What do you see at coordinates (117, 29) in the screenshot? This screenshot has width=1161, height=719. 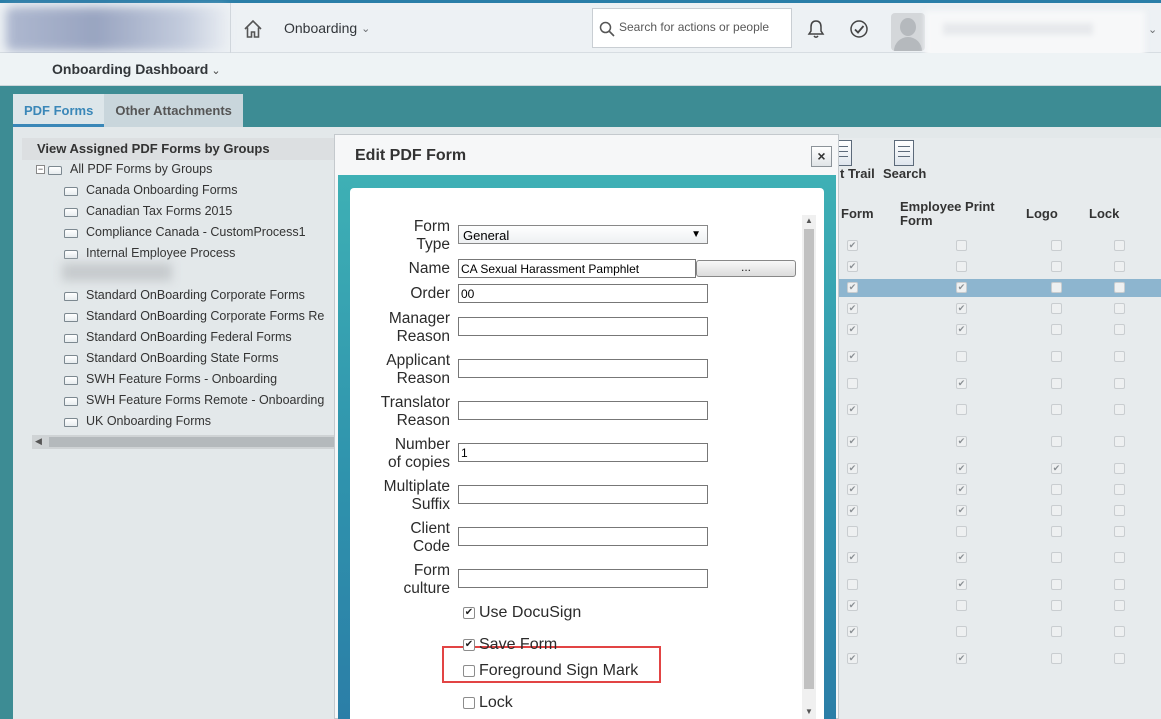 I see `company-logo` at bounding box center [117, 29].